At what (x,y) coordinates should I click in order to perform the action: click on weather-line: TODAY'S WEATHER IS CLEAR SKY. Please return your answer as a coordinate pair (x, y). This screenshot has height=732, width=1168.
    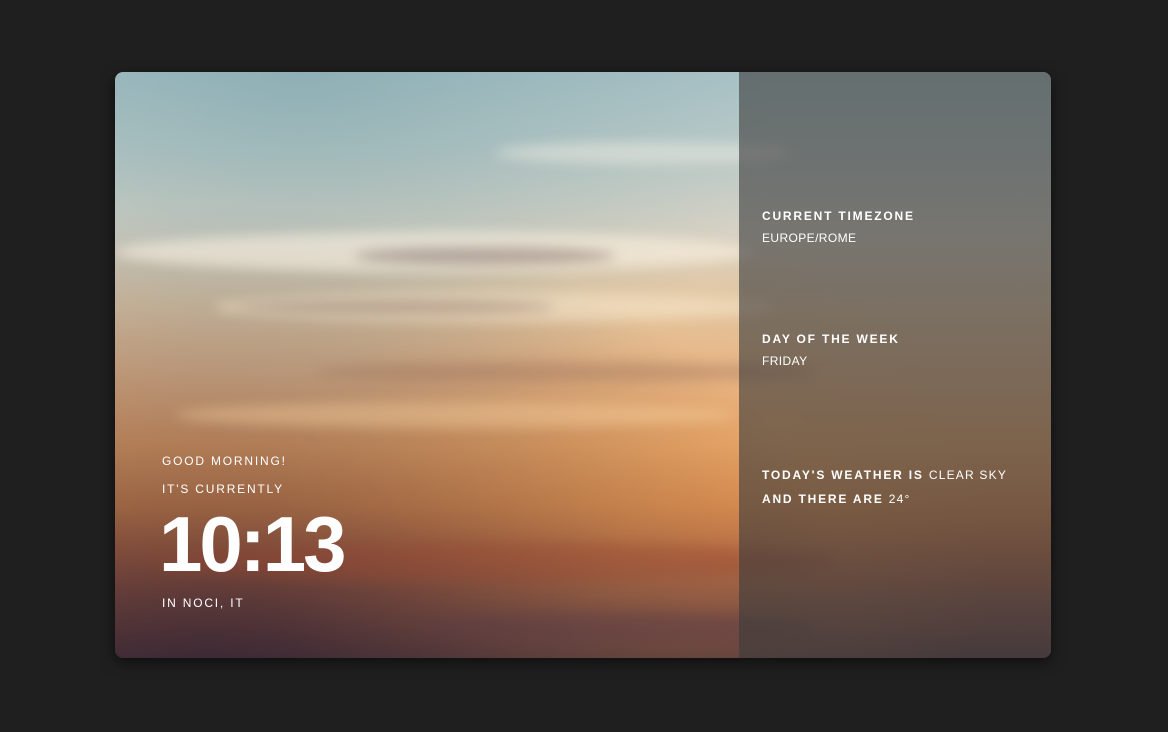
    Looking at the image, I should click on (884, 475).